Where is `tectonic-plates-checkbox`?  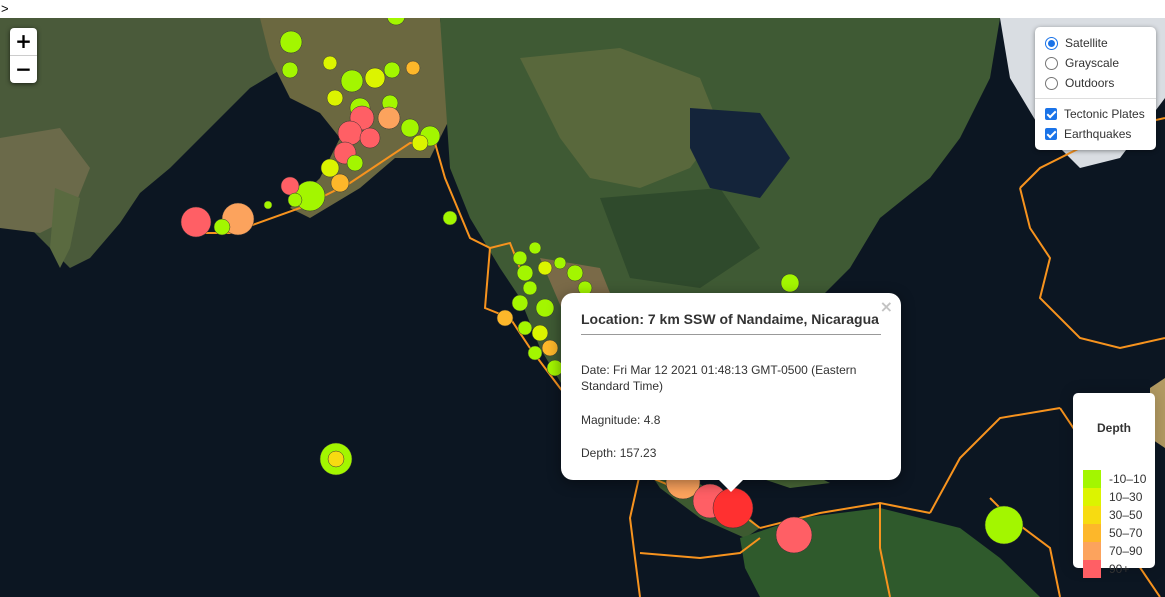
tectonic-plates-checkbox is located at coordinates (1051, 114).